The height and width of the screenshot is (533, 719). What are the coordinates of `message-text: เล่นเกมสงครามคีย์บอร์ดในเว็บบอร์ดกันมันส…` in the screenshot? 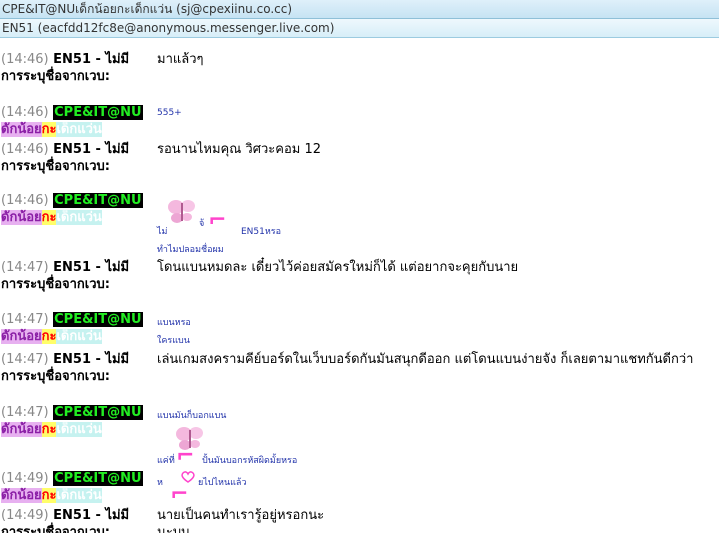 It's located at (425, 359).